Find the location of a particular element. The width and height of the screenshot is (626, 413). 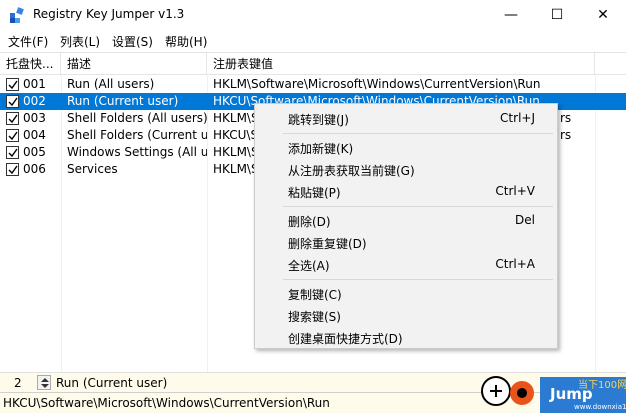

menu-help: 帮助(H) is located at coordinates (186, 41).